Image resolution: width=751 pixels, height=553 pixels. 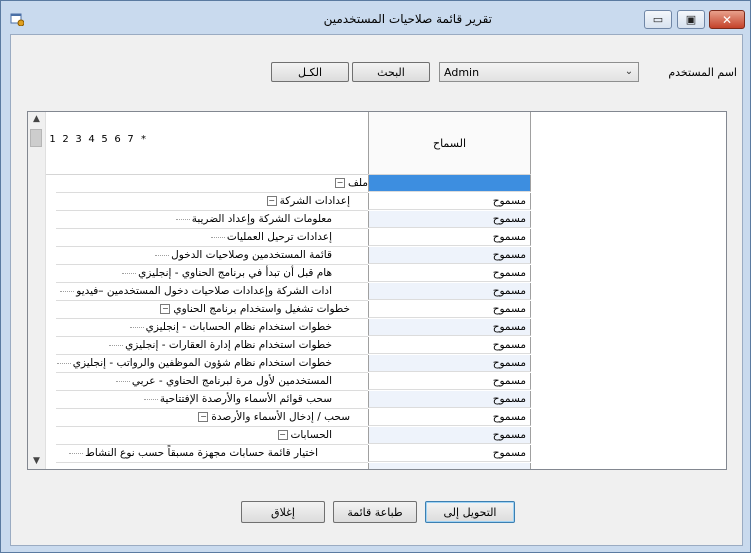 What do you see at coordinates (261, 219) in the screenshot?
I see `tree-node-label: معلومات الشركة وإعداد الضريبة` at bounding box center [261, 219].